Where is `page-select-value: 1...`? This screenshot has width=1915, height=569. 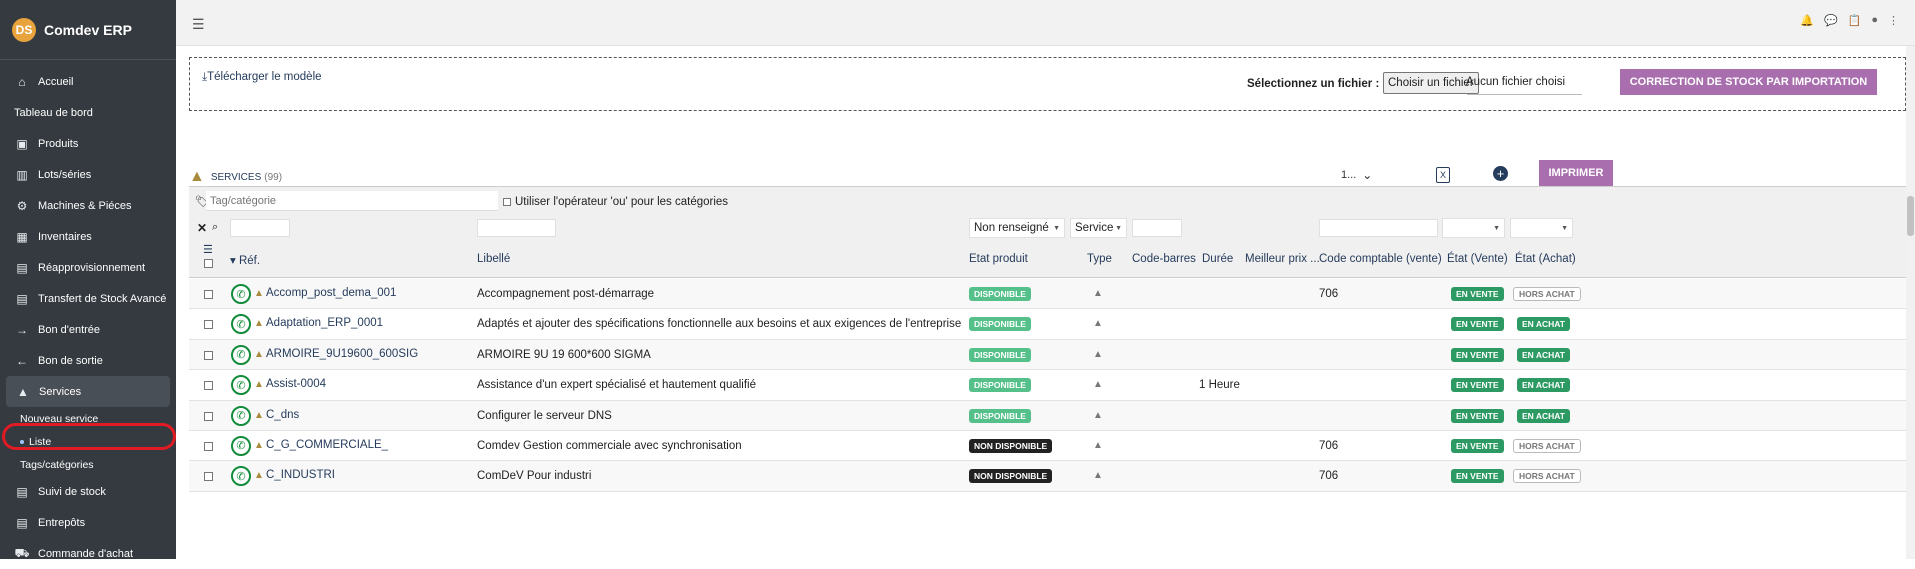 page-select-value: 1... is located at coordinates (1349, 175).